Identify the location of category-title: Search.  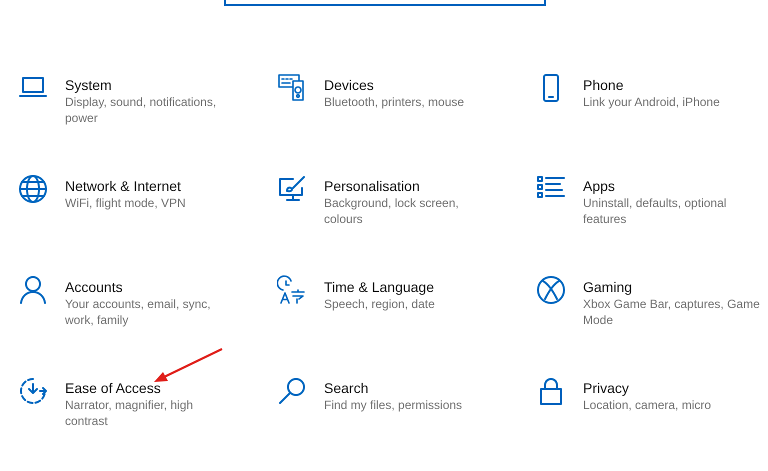
(347, 388).